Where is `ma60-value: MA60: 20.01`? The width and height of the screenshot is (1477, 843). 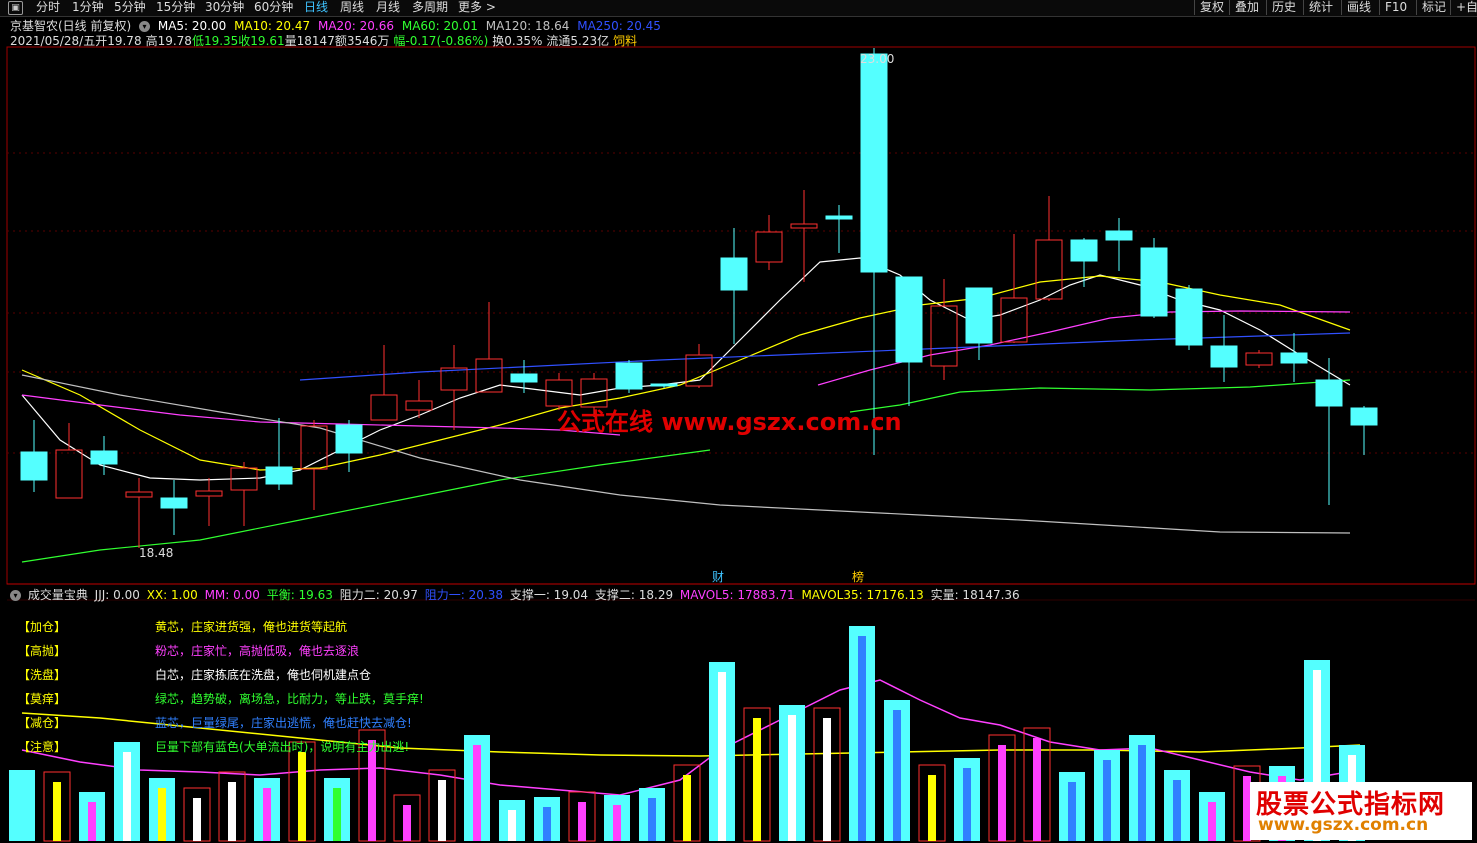
ma60-value: MA60: 20.01 is located at coordinates (439, 26).